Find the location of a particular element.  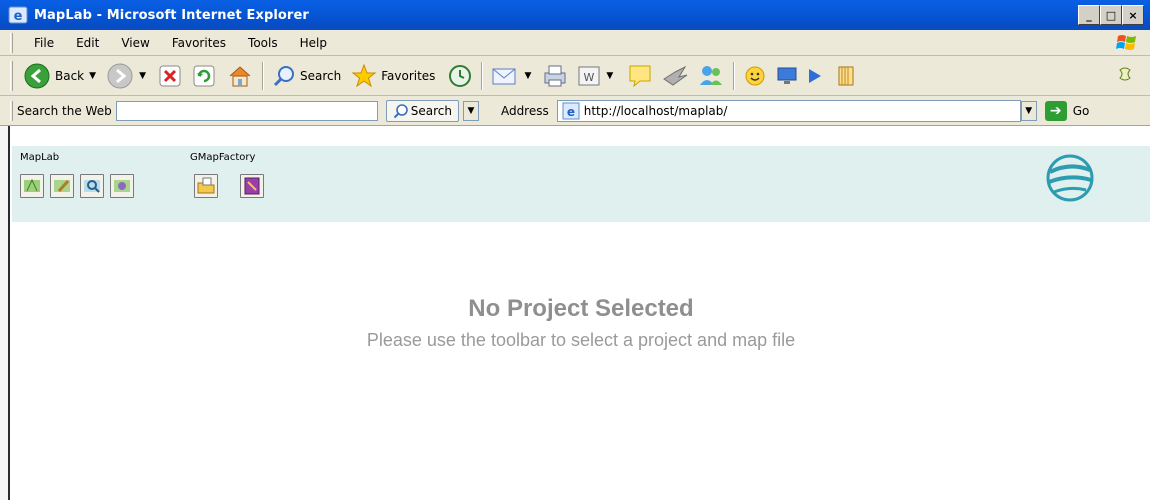

forward-dropdown-icon: ▼ is located at coordinates (142, 76).